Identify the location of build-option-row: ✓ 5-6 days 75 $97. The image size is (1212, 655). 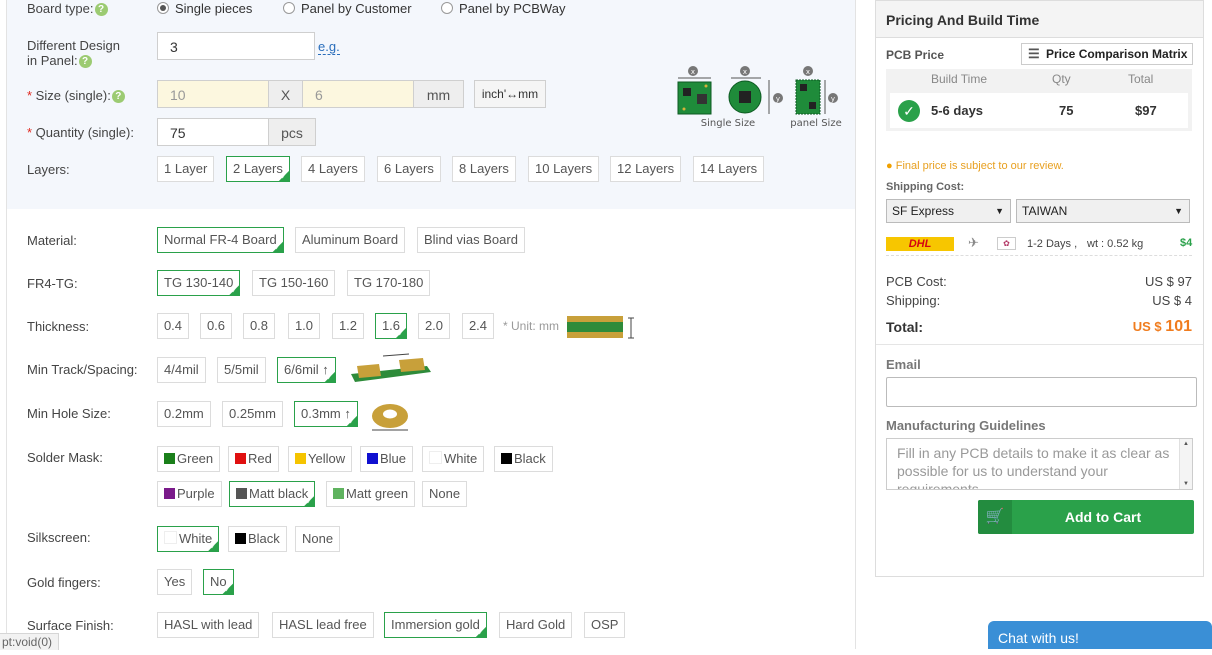
(1039, 110).